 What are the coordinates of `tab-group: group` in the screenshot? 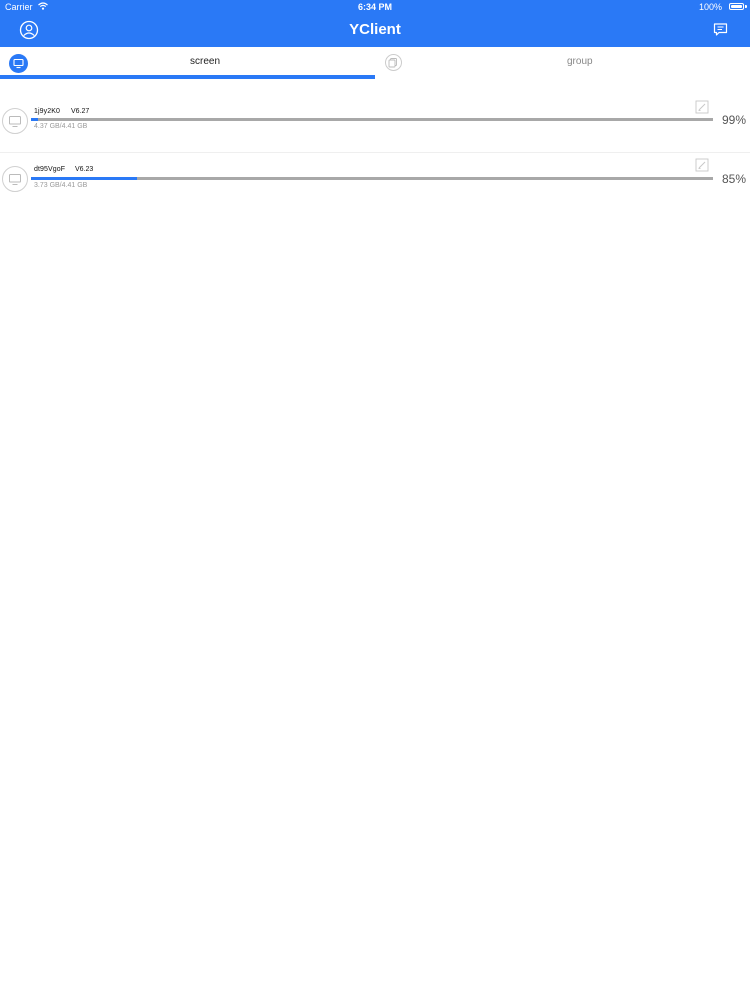 It's located at (562, 63).